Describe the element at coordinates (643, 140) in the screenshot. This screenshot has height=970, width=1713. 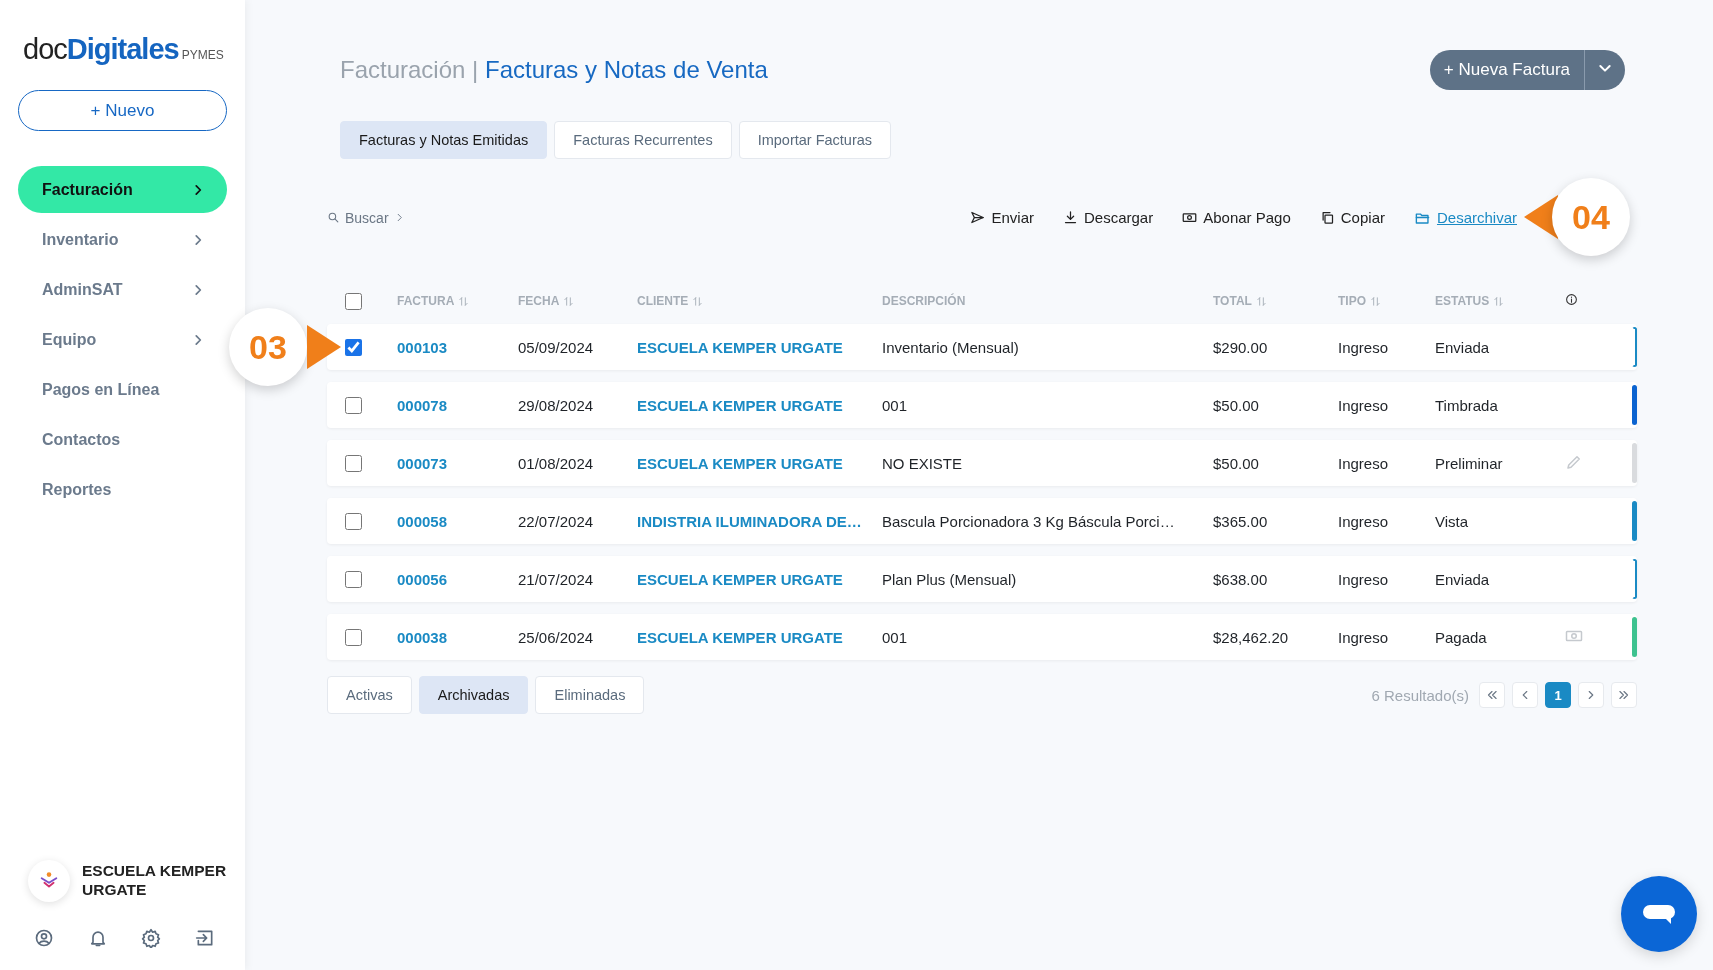
I see `tab: Facturas Recurrentes` at that location.